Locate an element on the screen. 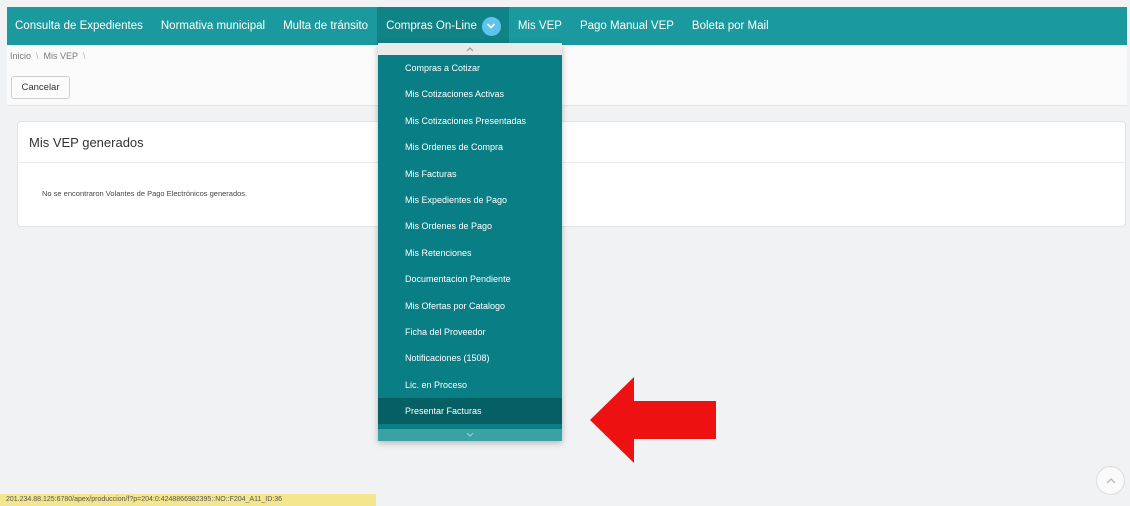  dropdown-item-mis-retenciones: Mis Retenciones is located at coordinates (470, 253).